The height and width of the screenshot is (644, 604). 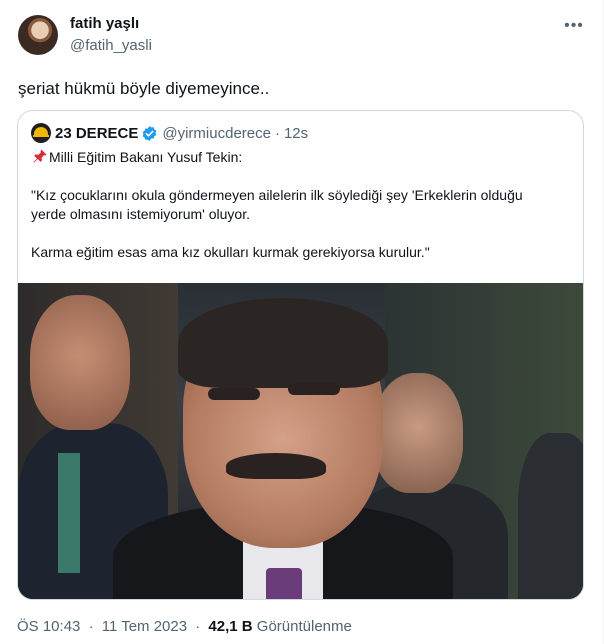 What do you see at coordinates (314, 389) in the screenshot?
I see `photo-main-person-brow-right` at bounding box center [314, 389].